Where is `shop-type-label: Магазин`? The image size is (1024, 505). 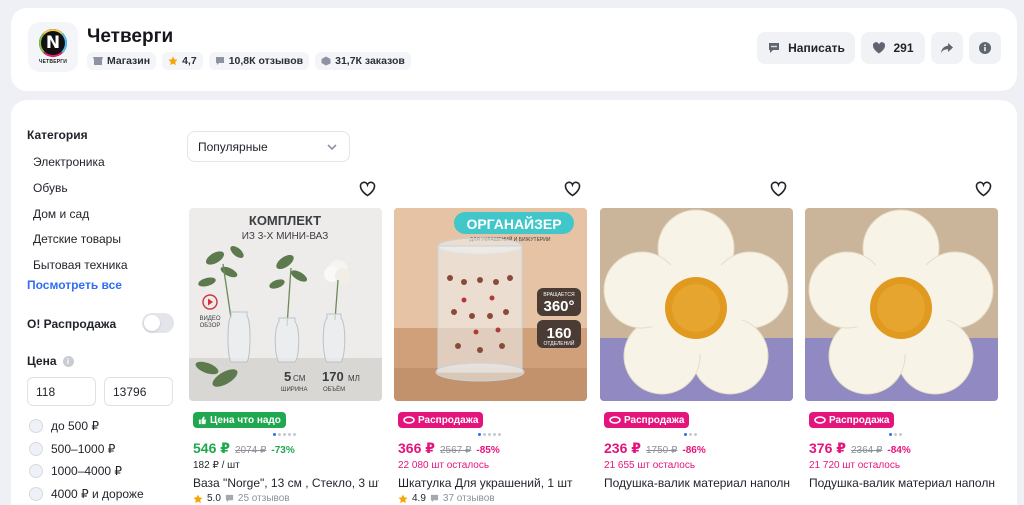
shop-type-label: Магазин is located at coordinates (129, 61).